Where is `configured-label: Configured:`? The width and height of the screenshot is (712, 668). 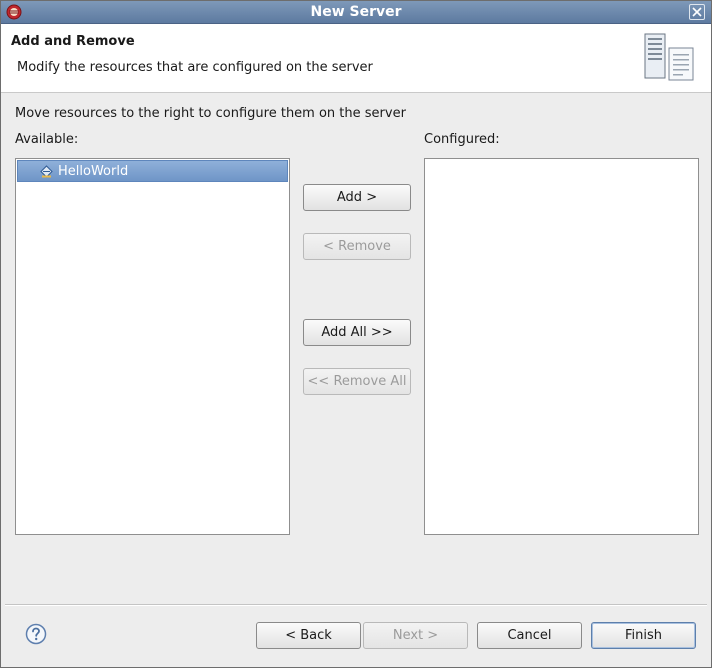
configured-label: Configured: is located at coordinates (462, 139).